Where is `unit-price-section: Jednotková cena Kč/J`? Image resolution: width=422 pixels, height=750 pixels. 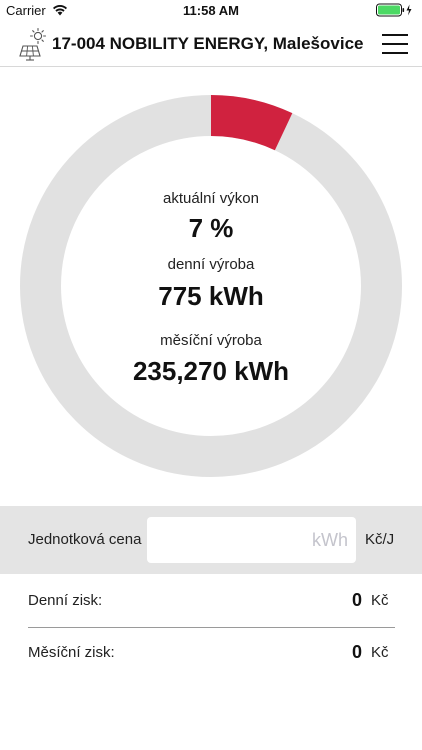
unit-price-section: Jednotková cena Kč/J is located at coordinates (211, 540).